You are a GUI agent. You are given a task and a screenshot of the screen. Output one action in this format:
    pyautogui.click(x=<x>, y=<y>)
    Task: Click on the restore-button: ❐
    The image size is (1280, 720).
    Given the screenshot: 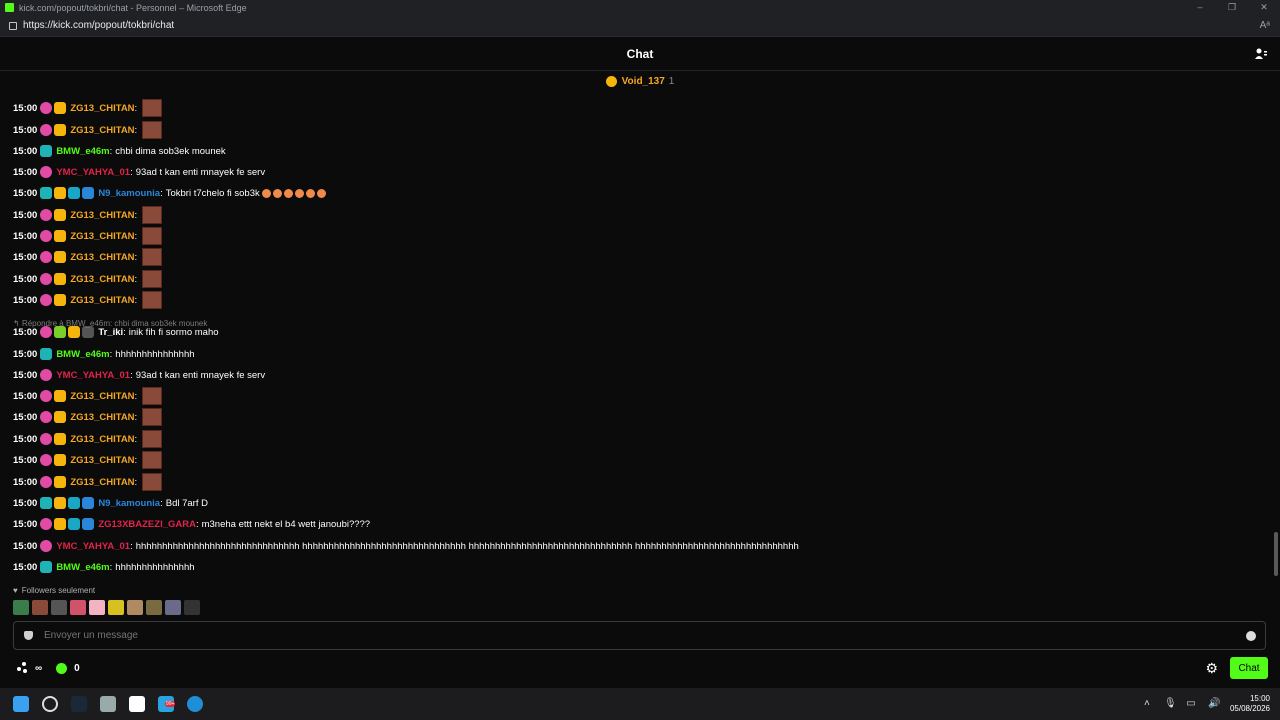 What is the action you would take?
    pyautogui.click(x=1232, y=7)
    